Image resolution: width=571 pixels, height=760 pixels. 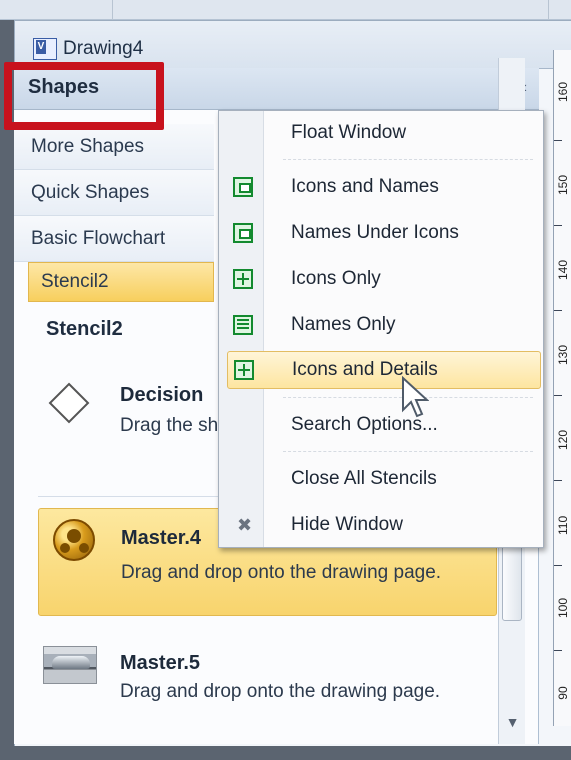 What do you see at coordinates (347, 524) in the screenshot?
I see `menu-item-label: Hide Window` at bounding box center [347, 524].